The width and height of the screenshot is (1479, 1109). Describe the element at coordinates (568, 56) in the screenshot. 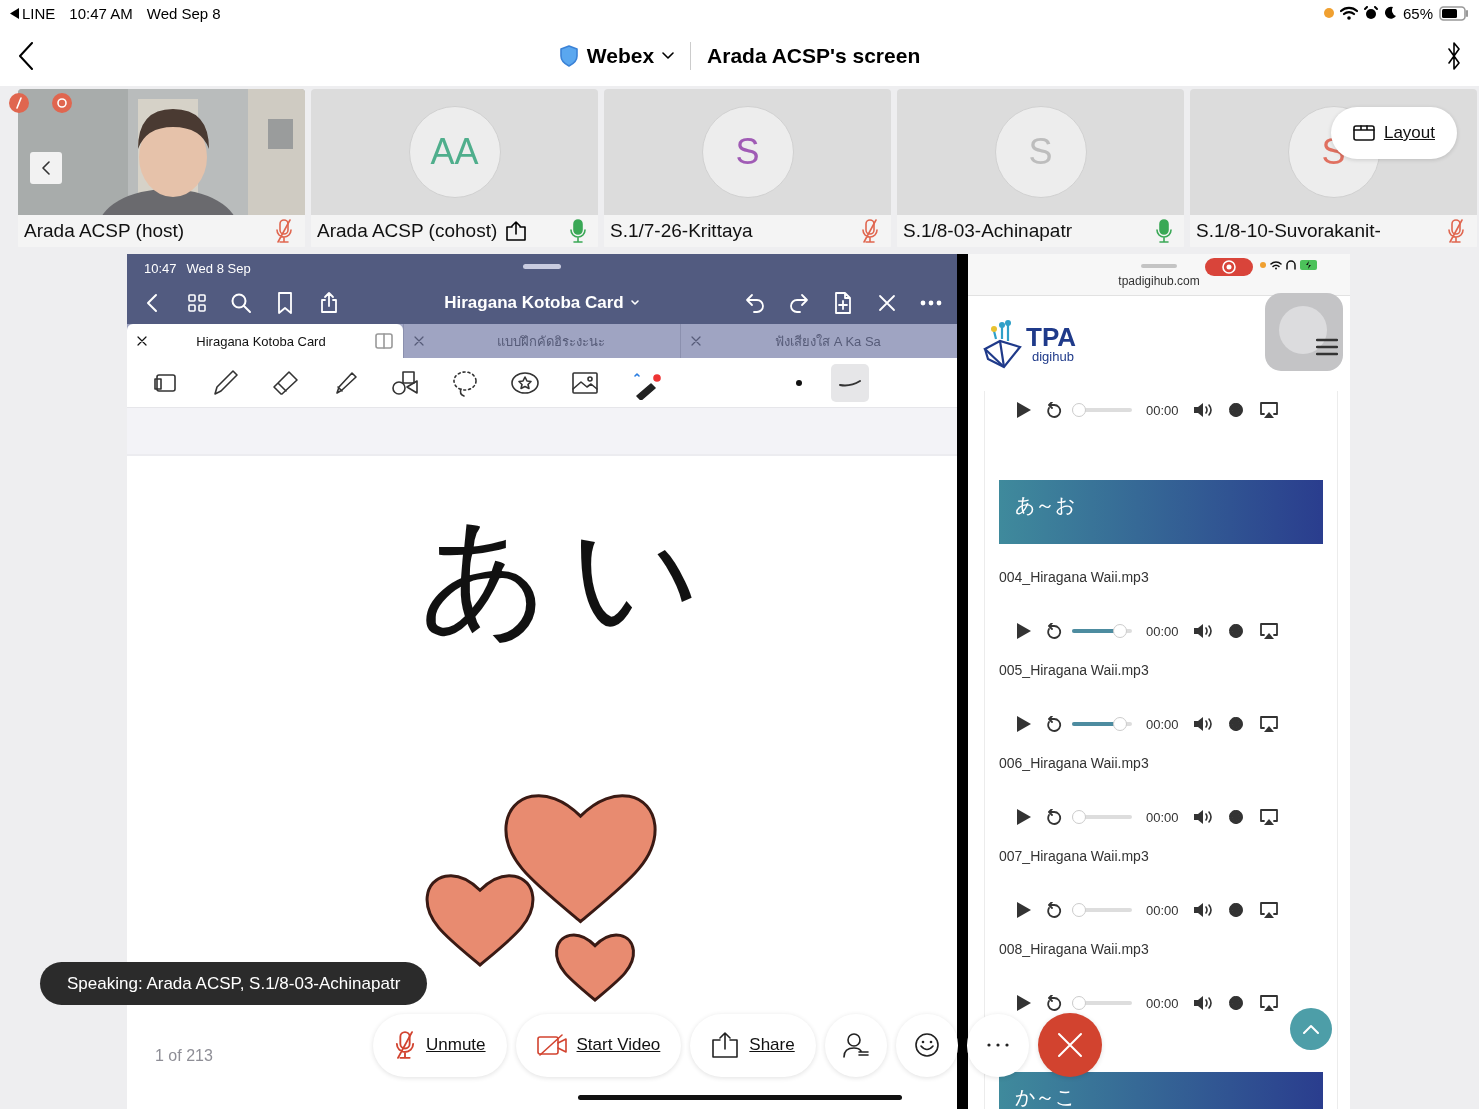

I see `shield-icon` at that location.